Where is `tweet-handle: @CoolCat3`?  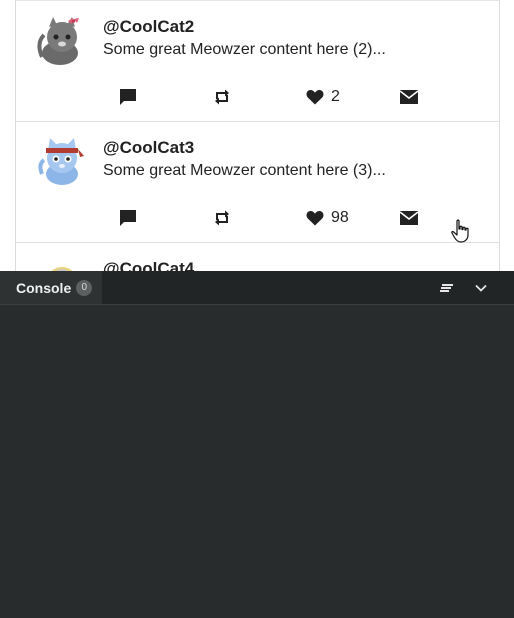 tweet-handle: @CoolCat3 is located at coordinates (148, 148).